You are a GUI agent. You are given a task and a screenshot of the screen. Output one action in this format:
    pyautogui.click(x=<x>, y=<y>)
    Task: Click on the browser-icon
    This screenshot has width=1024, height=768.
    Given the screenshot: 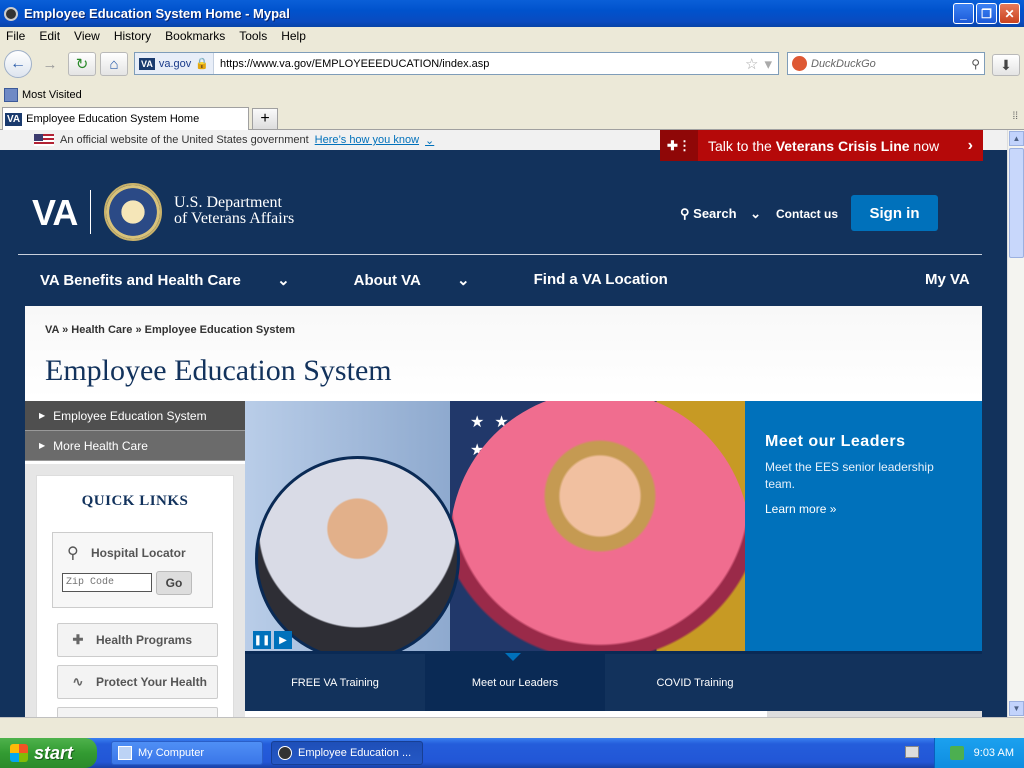 What is the action you would take?
    pyautogui.click(x=285, y=753)
    